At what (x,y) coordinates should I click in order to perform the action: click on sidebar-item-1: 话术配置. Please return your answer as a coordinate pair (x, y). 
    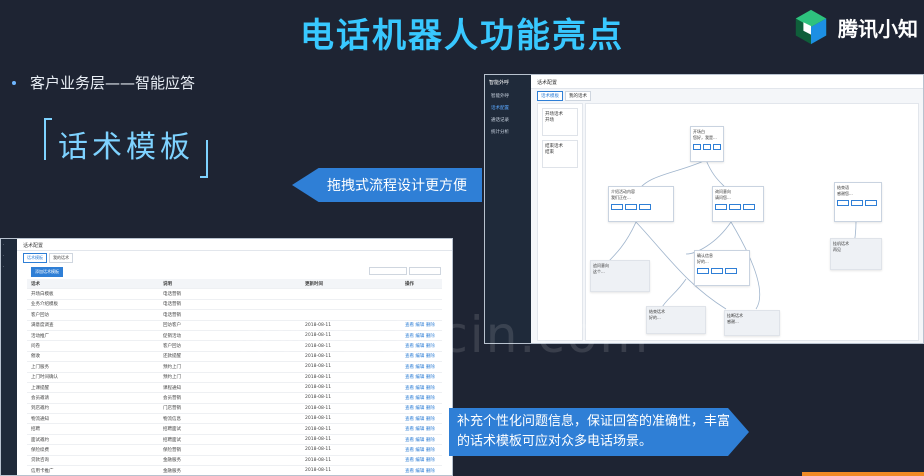
    Looking at the image, I should click on (508, 108).